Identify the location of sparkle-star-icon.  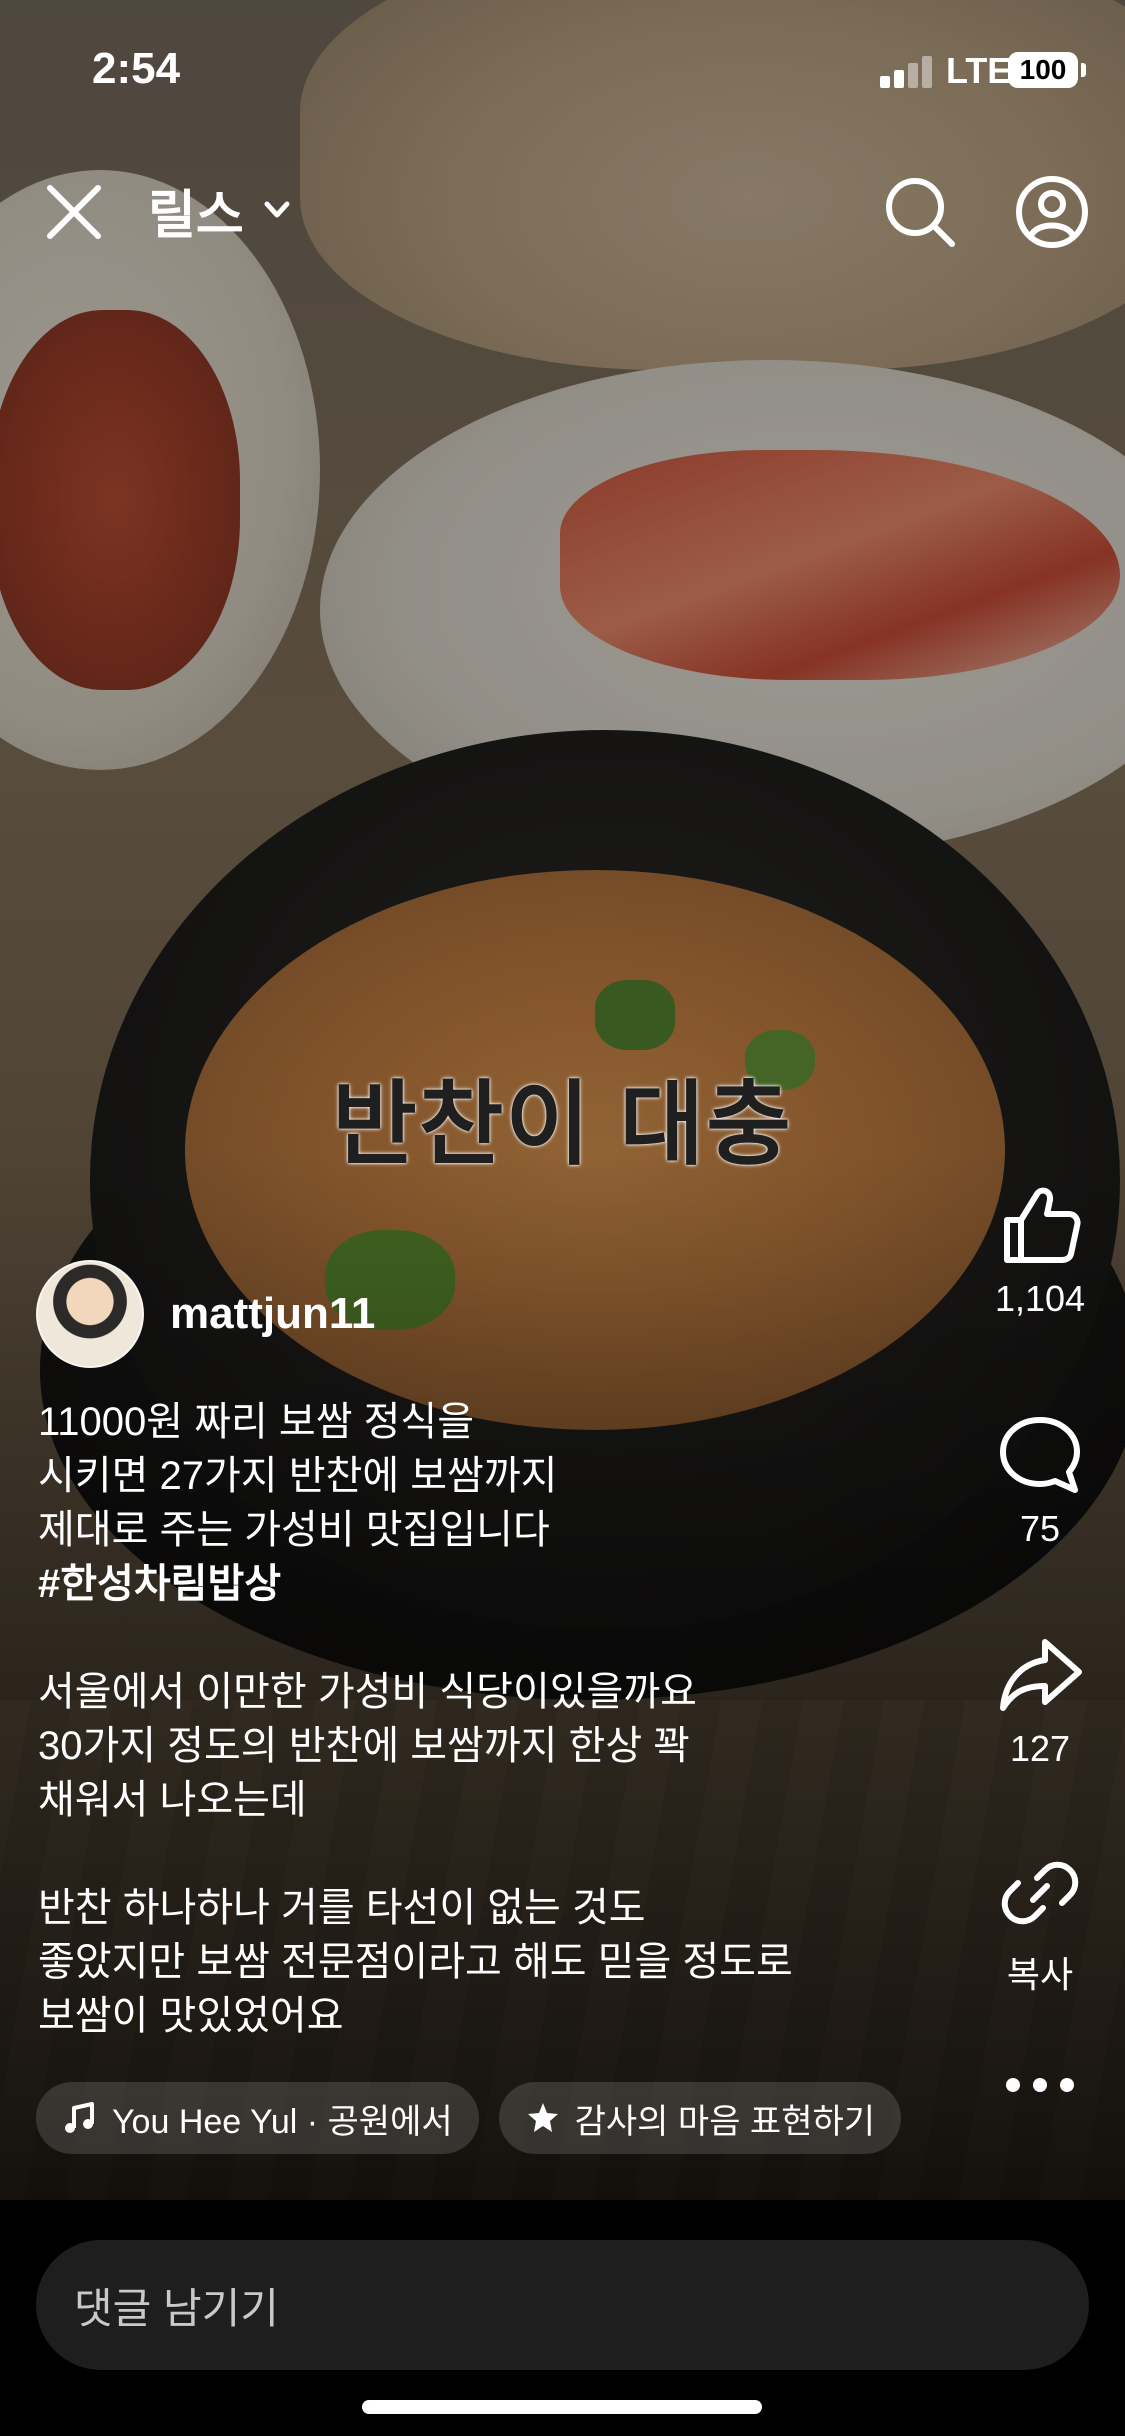
(542, 2117).